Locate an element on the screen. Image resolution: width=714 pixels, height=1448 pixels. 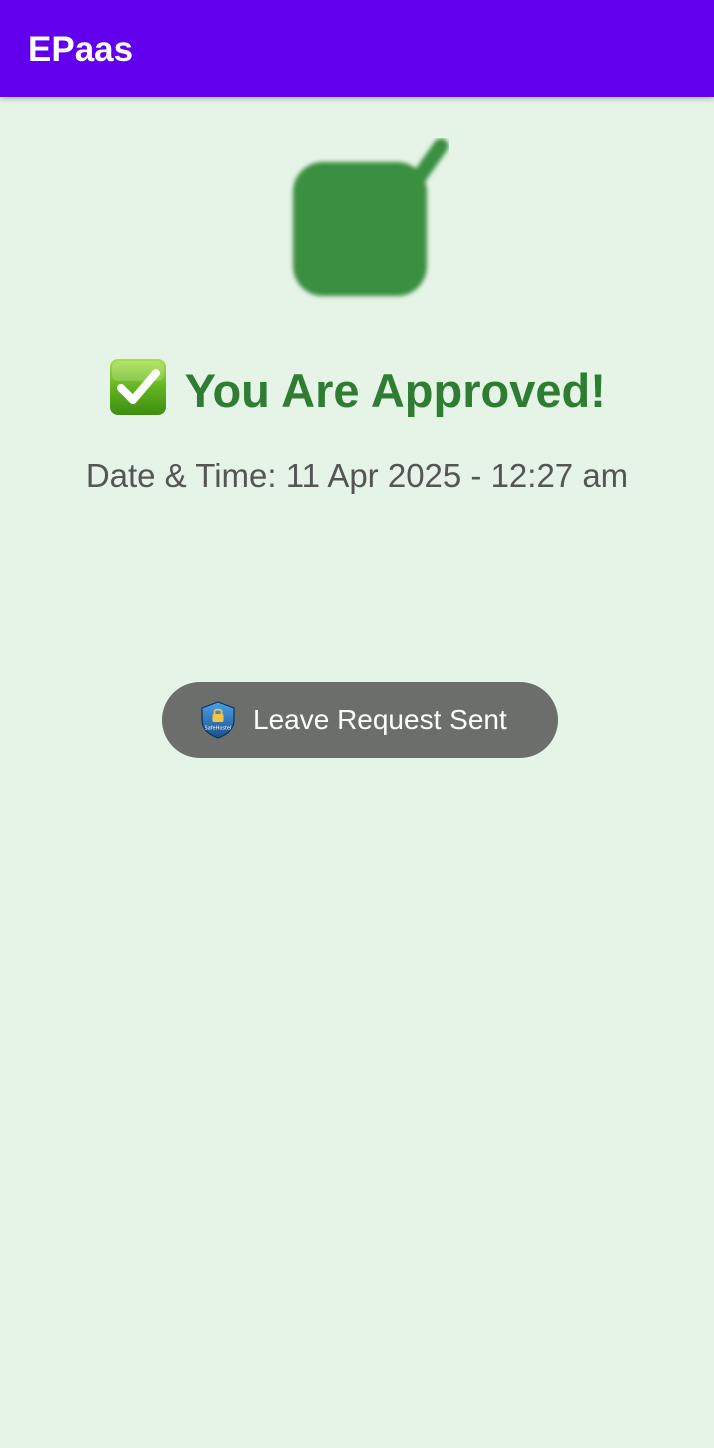
toast-message: SafeHostel Leave Request Sent is located at coordinates (360, 720).